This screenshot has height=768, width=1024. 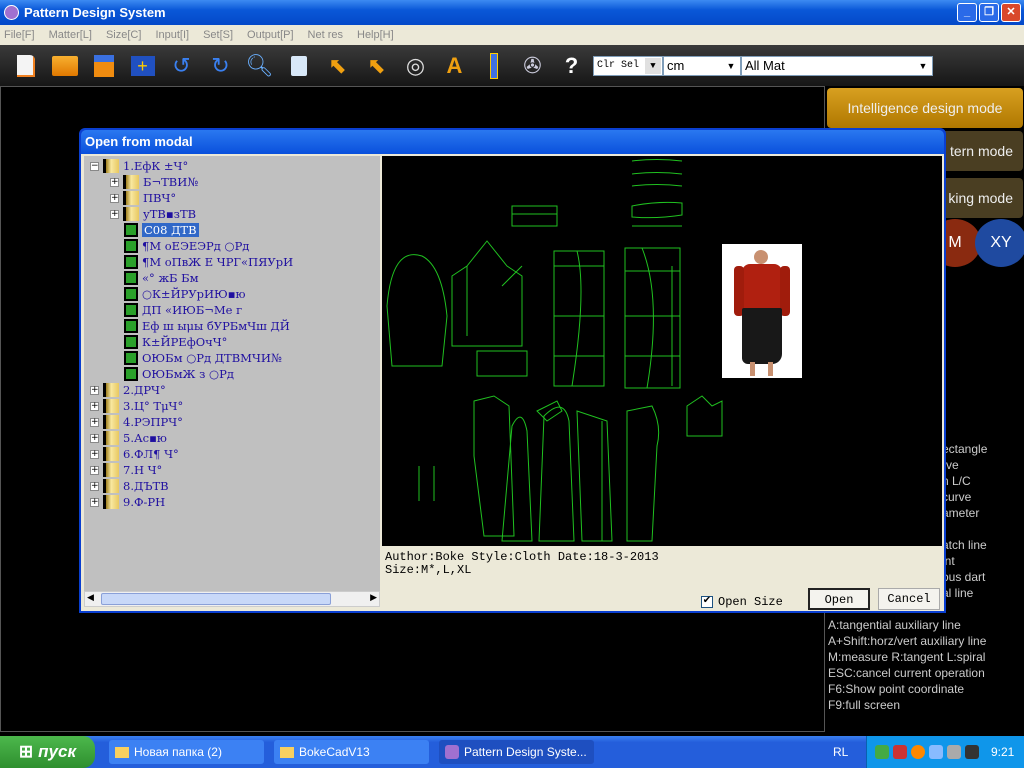 What do you see at coordinates (25, 66) in the screenshot?
I see `new-file-icon` at bounding box center [25, 66].